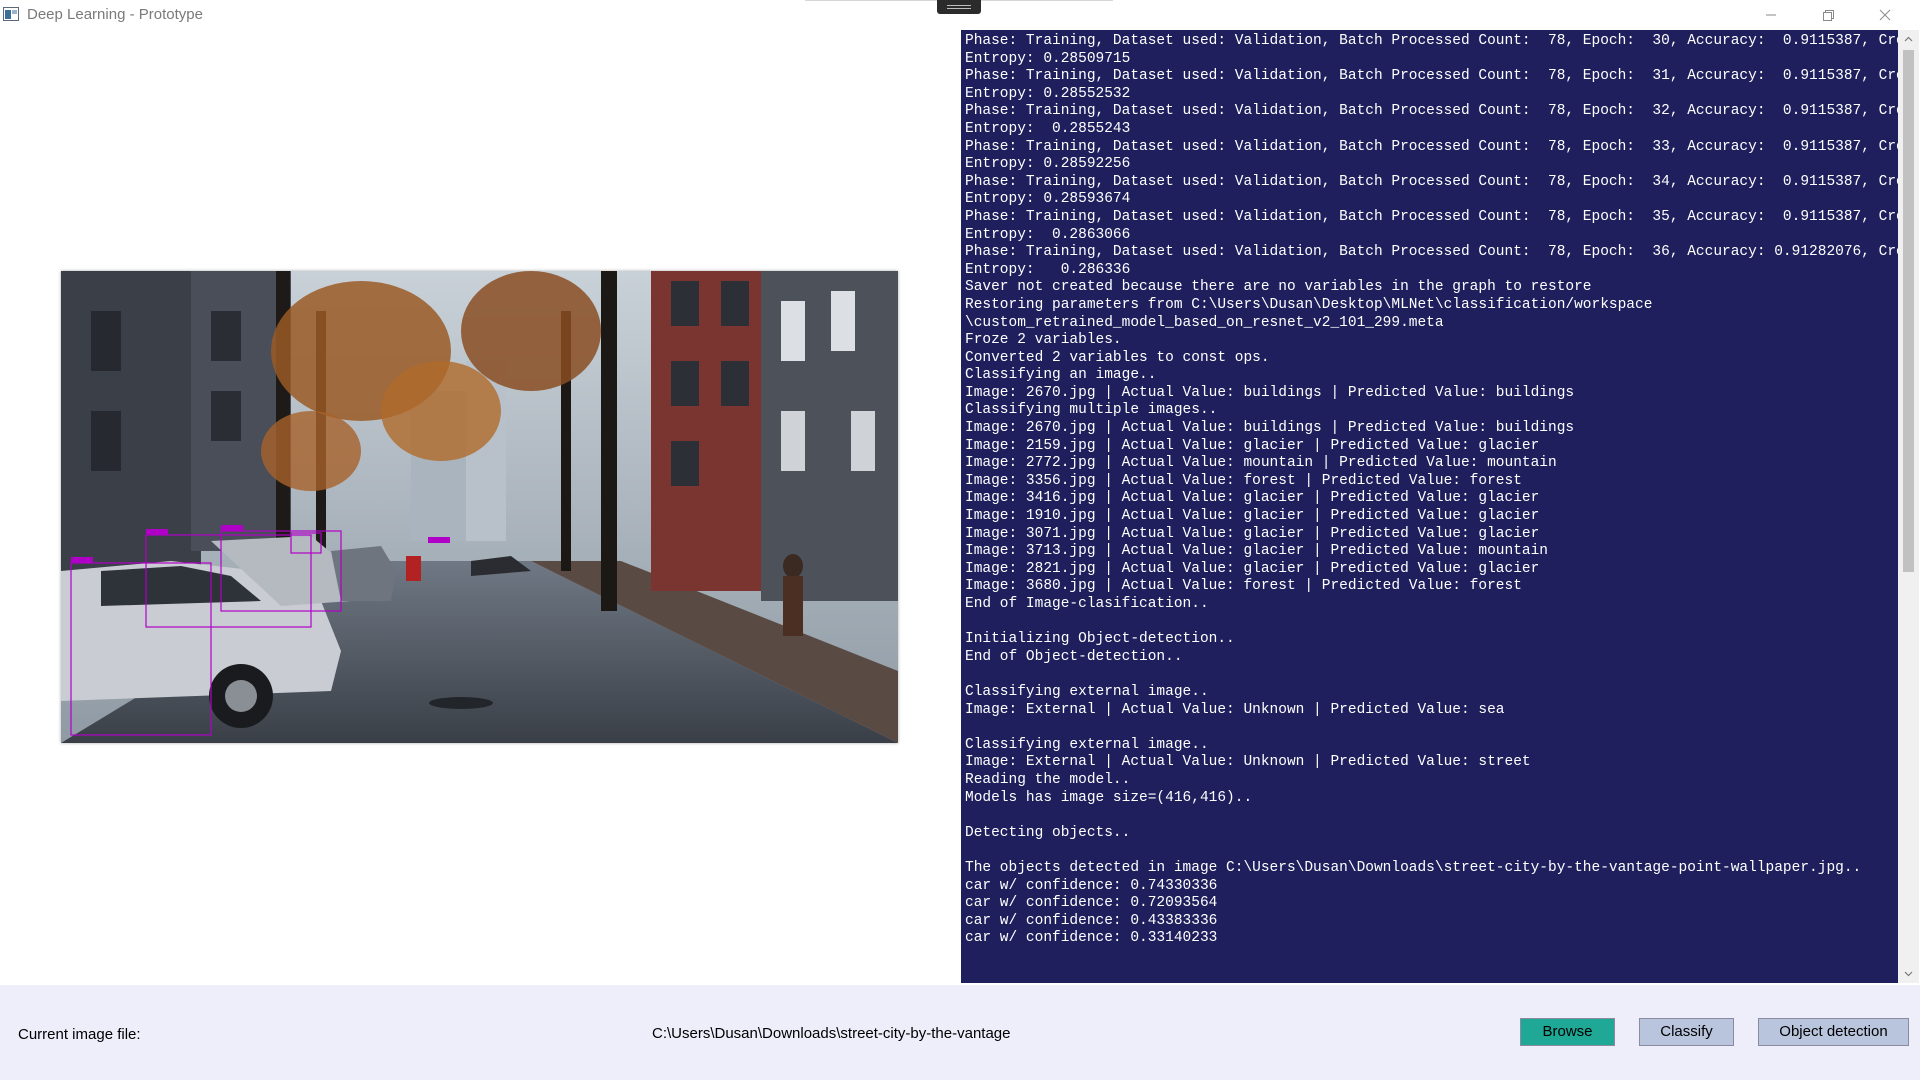 The height and width of the screenshot is (1080, 1920). Describe the element at coordinates (1048, 128) in the screenshot. I see `console-line: Entropy: 0.2855243` at that location.